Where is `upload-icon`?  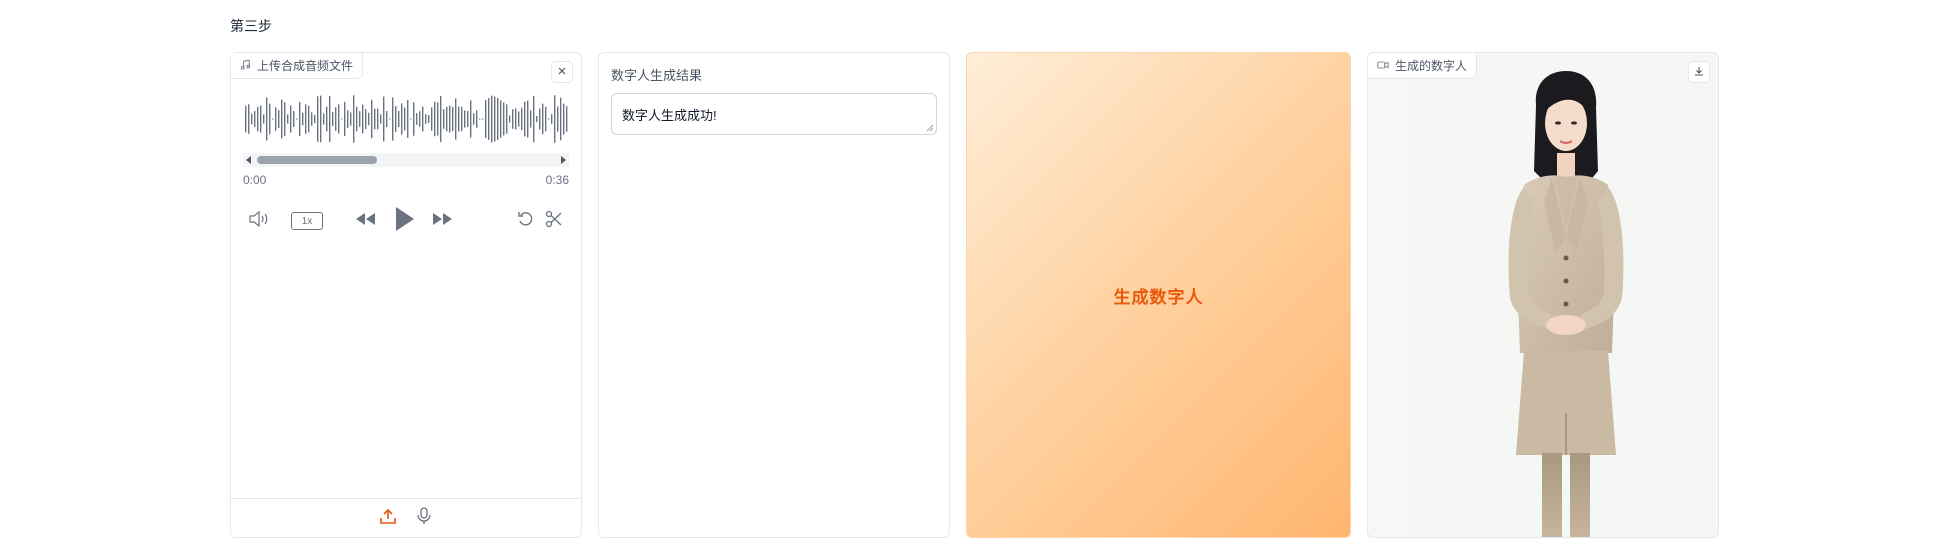
upload-icon is located at coordinates (388, 518).